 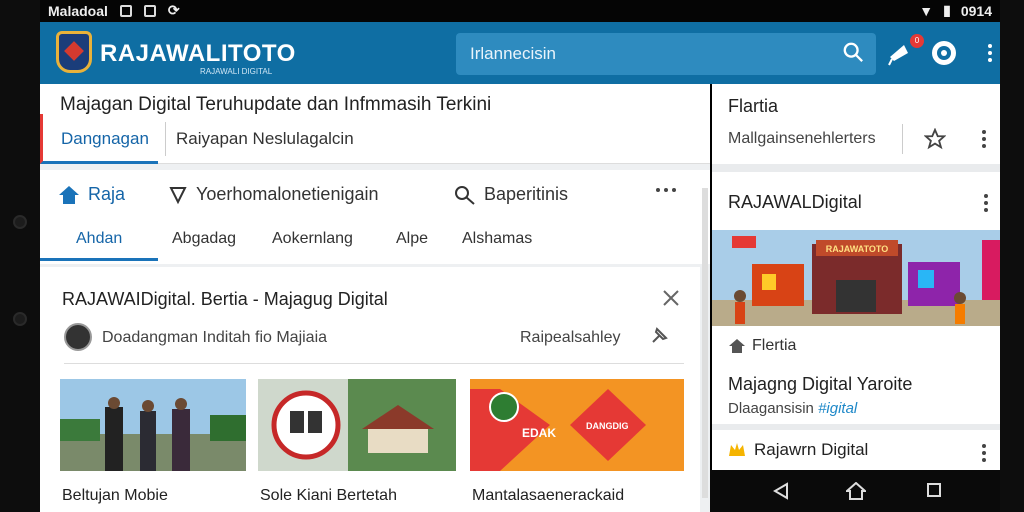 I want to click on subtab-active: Ahdan, so click(x=99, y=245).